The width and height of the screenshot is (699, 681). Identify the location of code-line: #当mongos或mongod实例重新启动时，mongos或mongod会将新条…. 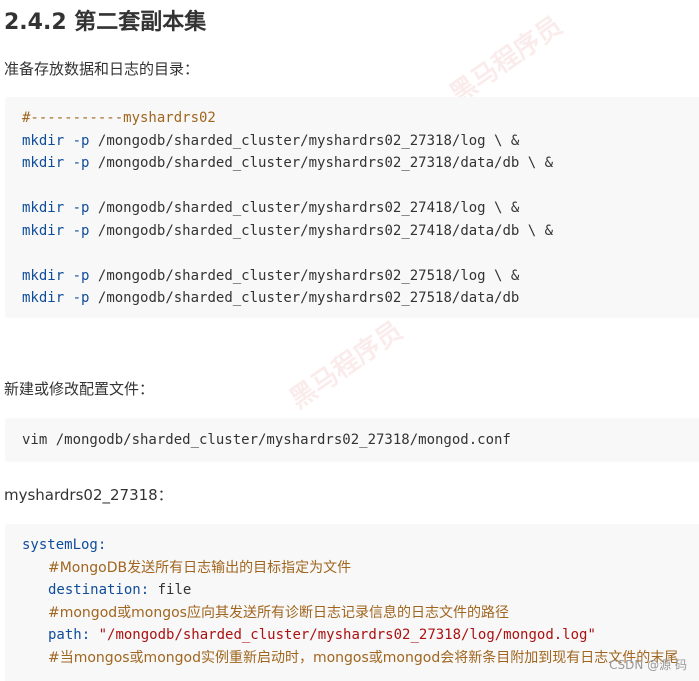
(360, 658).